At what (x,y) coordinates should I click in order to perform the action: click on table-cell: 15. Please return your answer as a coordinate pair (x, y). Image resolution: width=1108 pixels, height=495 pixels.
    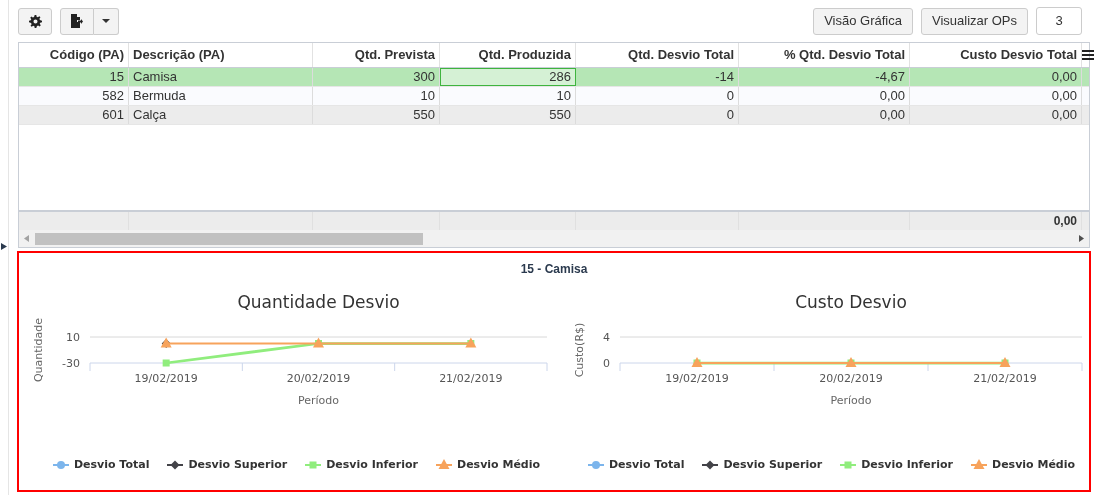
    Looking at the image, I should click on (74, 77).